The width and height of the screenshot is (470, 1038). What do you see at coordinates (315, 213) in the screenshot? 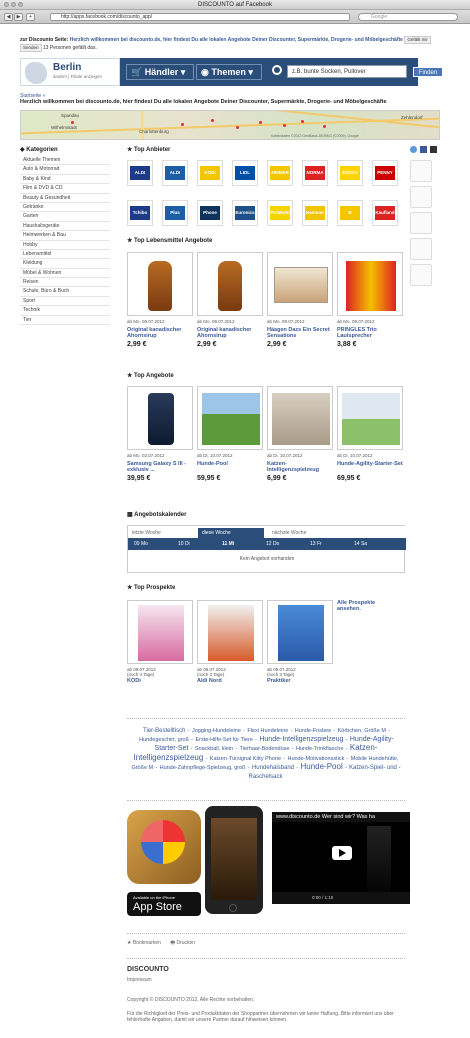
I see `dealer-logo: Hammer` at bounding box center [315, 213].